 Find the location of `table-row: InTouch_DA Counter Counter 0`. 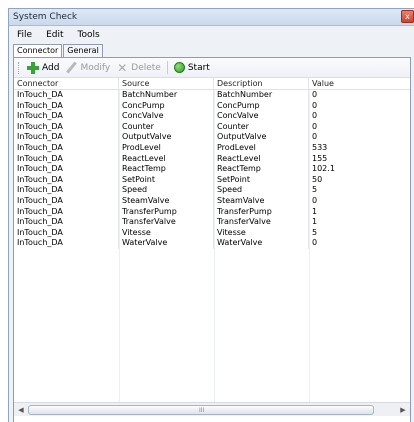

table-row: InTouch_DA Counter Counter 0 is located at coordinates (212, 127).